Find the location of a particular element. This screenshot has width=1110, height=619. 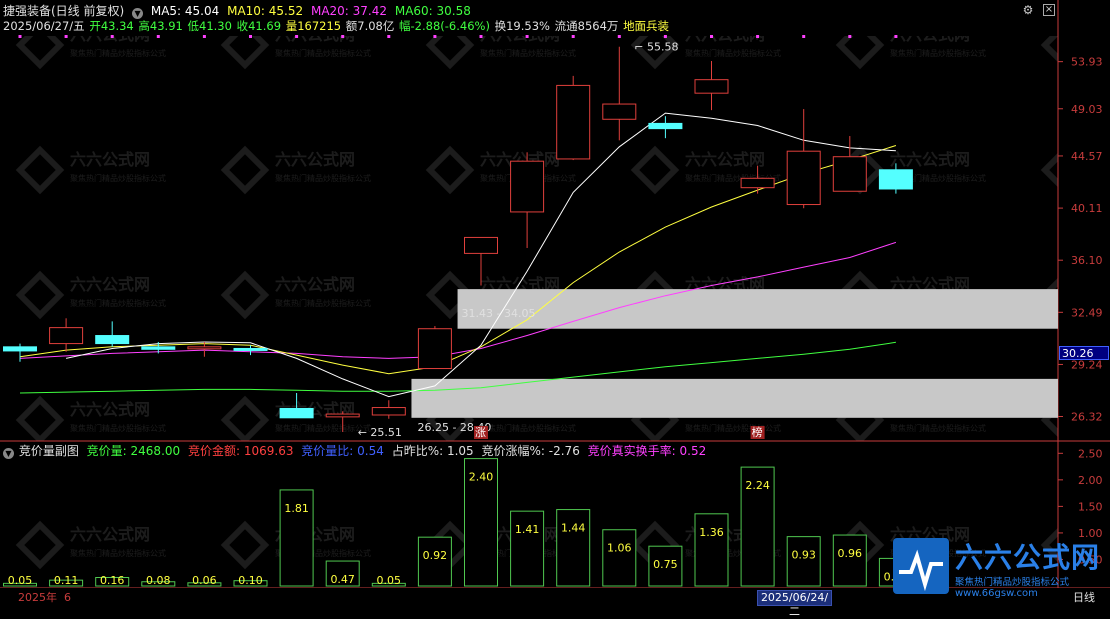

price-tick-label: 40.11 is located at coordinates (1087, 208).